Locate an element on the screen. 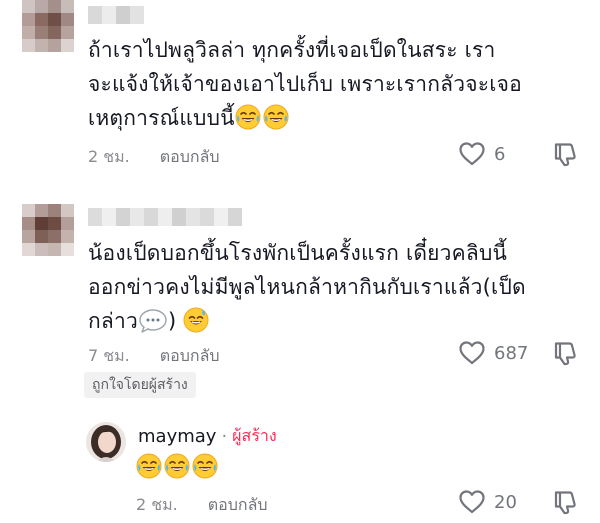 Image resolution: width=600 pixels, height=523 pixels. creator-liked-badge: ถูกใจโดยผู้สร้าง is located at coordinates (140, 385).